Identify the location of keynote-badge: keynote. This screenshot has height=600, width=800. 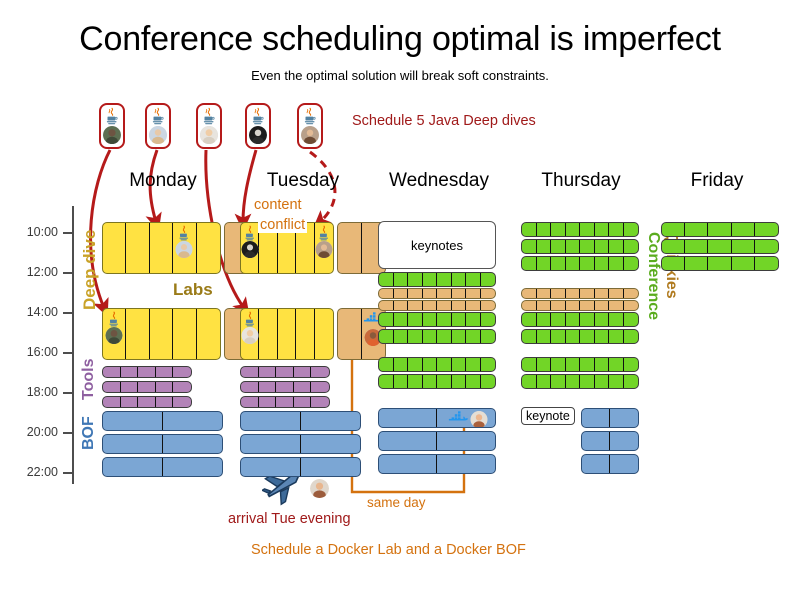
(548, 416).